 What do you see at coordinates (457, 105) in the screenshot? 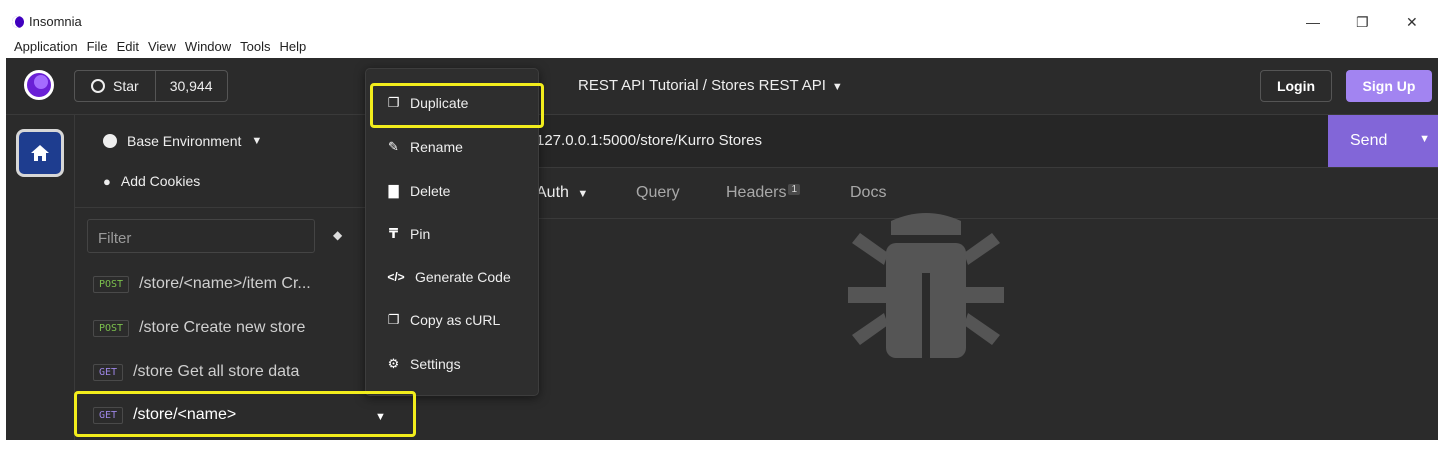
I see `duplicate-highlight-box` at bounding box center [457, 105].